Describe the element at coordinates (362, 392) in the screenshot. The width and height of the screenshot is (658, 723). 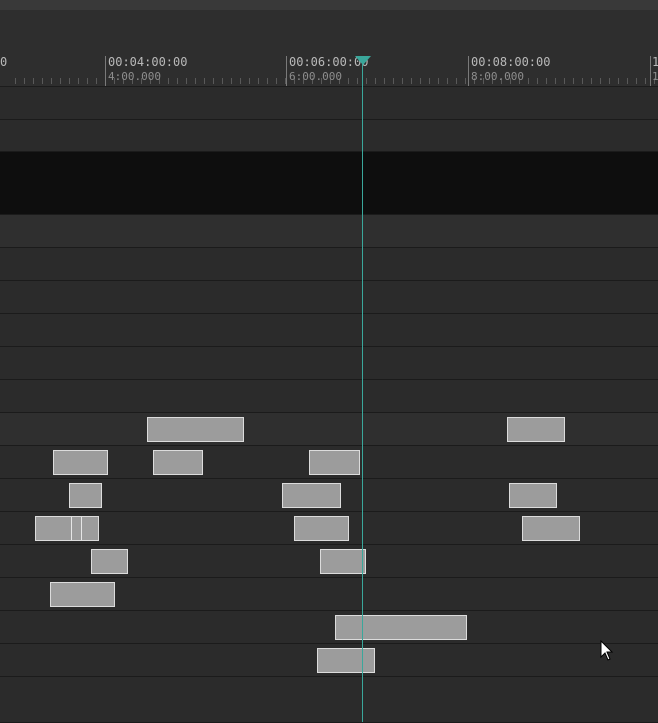
I see `playhead-line` at that location.